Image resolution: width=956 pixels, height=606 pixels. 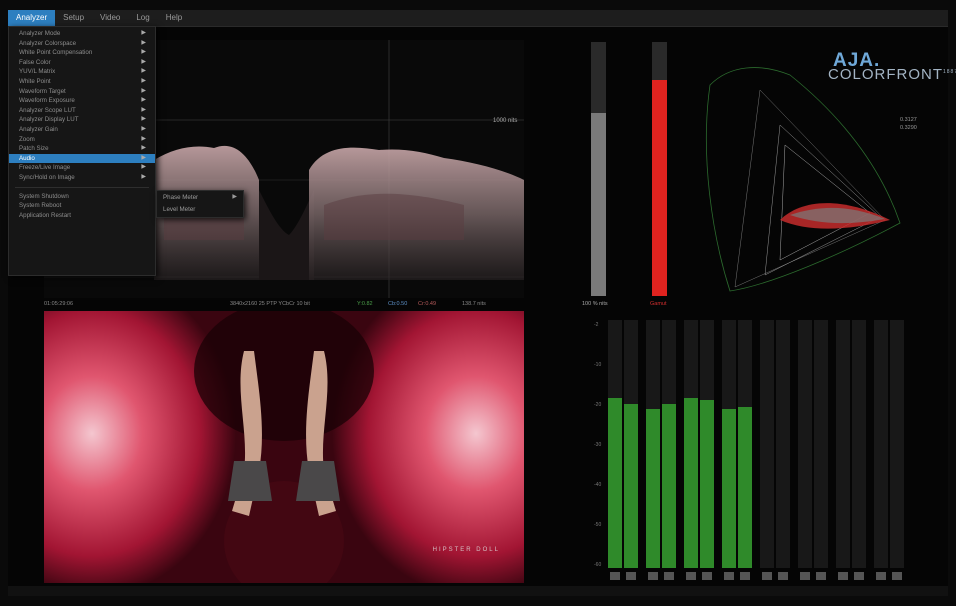 What do you see at coordinates (37, 72) in the screenshot?
I see `menu-item-label: YUV/L Matrix` at bounding box center [37, 72].